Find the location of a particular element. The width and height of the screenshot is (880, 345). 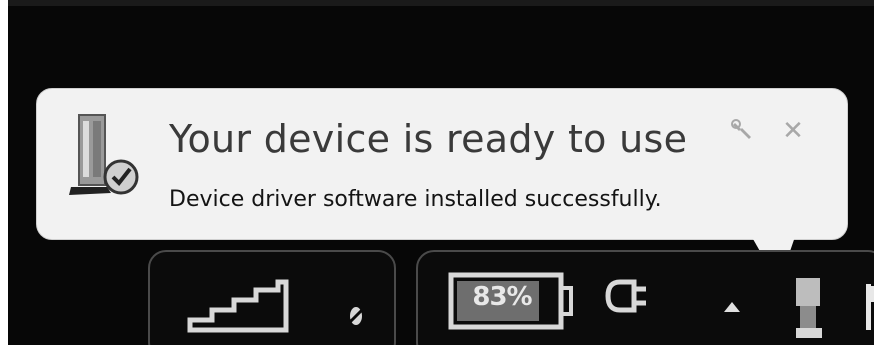

network-status-icon is located at coordinates (356, 316).